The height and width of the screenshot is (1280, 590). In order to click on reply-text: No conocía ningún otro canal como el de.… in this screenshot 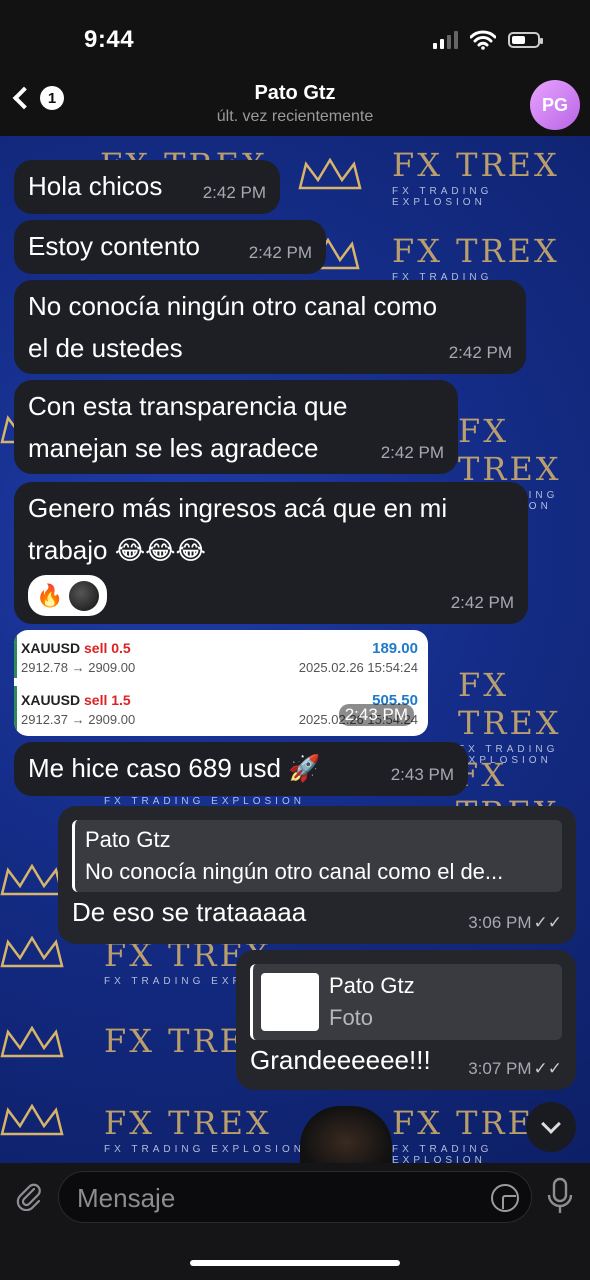, I will do `click(294, 871)`.